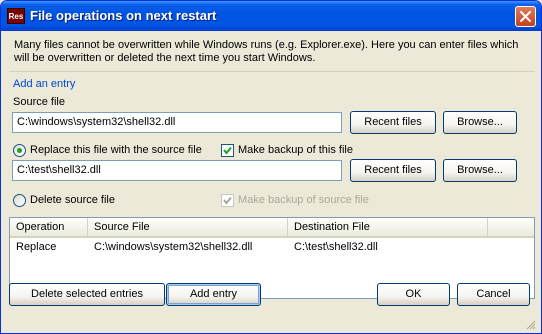 The width and height of the screenshot is (542, 334). Describe the element at coordinates (123, 15) in the screenshot. I see `window-title: File operations on next restart` at that location.